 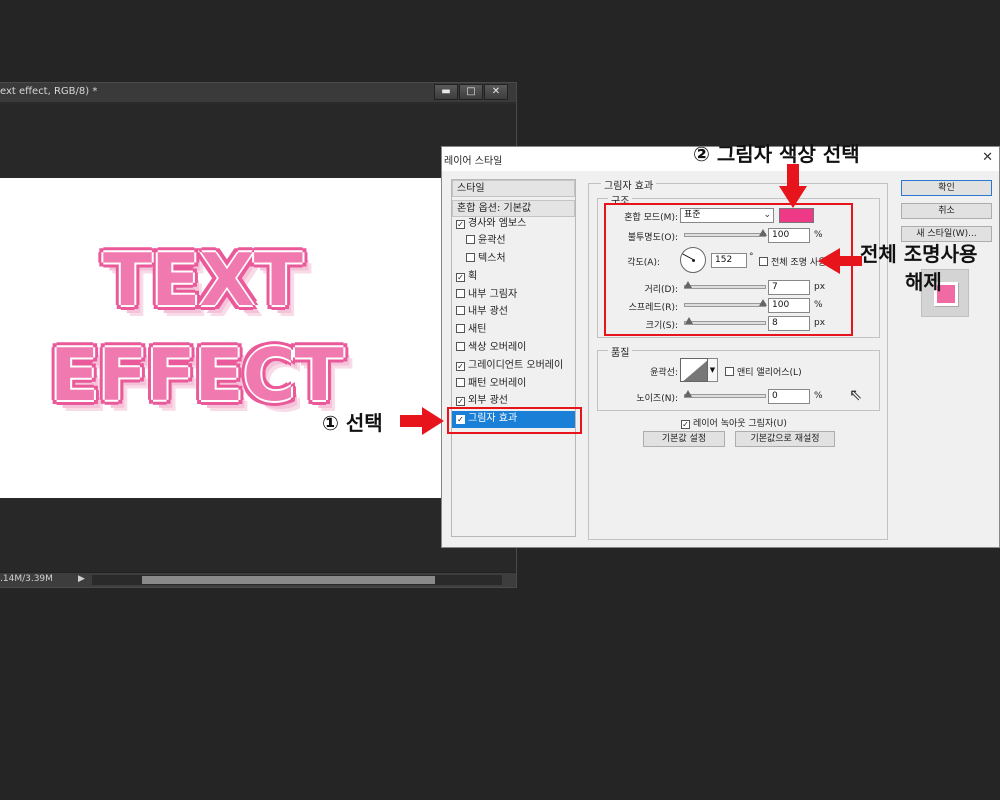 What do you see at coordinates (793, 186) in the screenshot?
I see `arrow-down-icon` at bounding box center [793, 186].